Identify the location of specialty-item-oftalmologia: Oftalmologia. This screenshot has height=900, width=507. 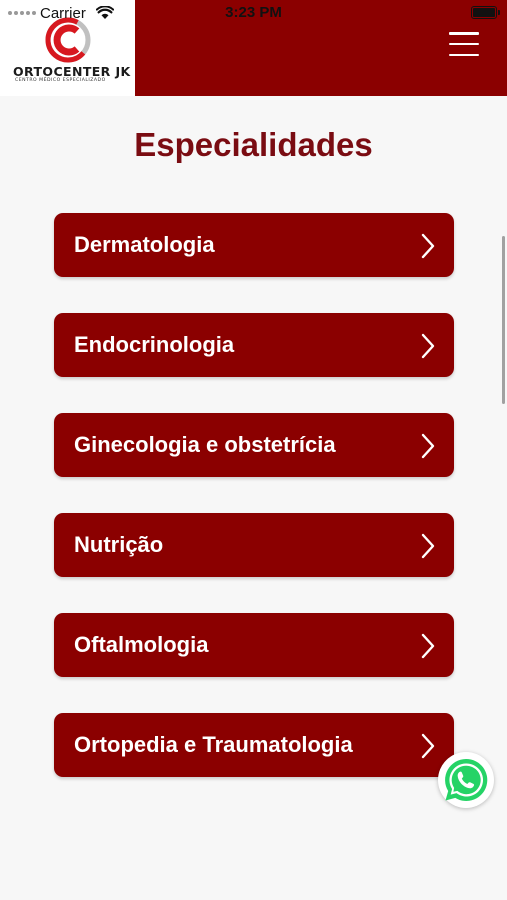
(254, 645).